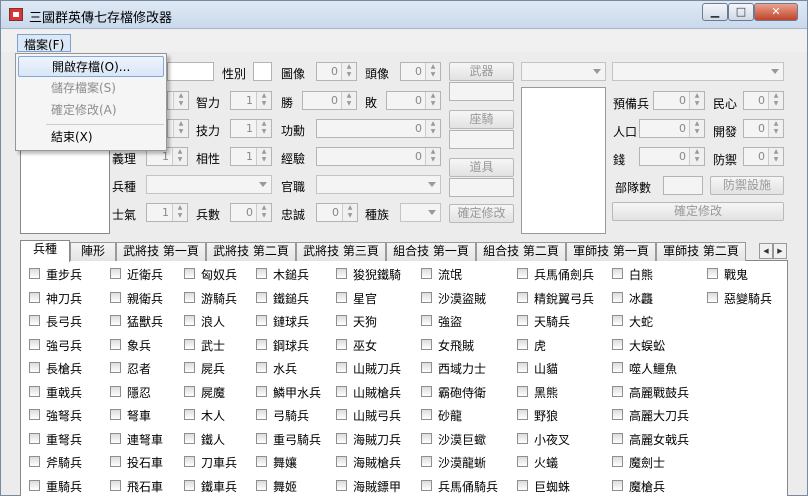  I want to click on soldier-checkbox: 斧騎兵, so click(74, 461).